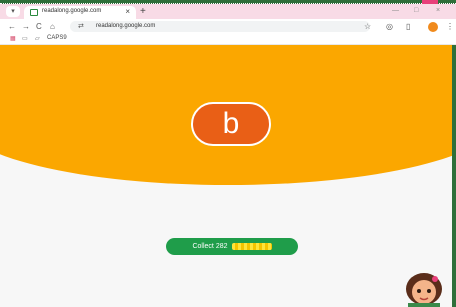 Image resolution: width=456 pixels, height=307 pixels. What do you see at coordinates (37, 38) in the screenshot?
I see `folder-icon: ▱` at bounding box center [37, 38].